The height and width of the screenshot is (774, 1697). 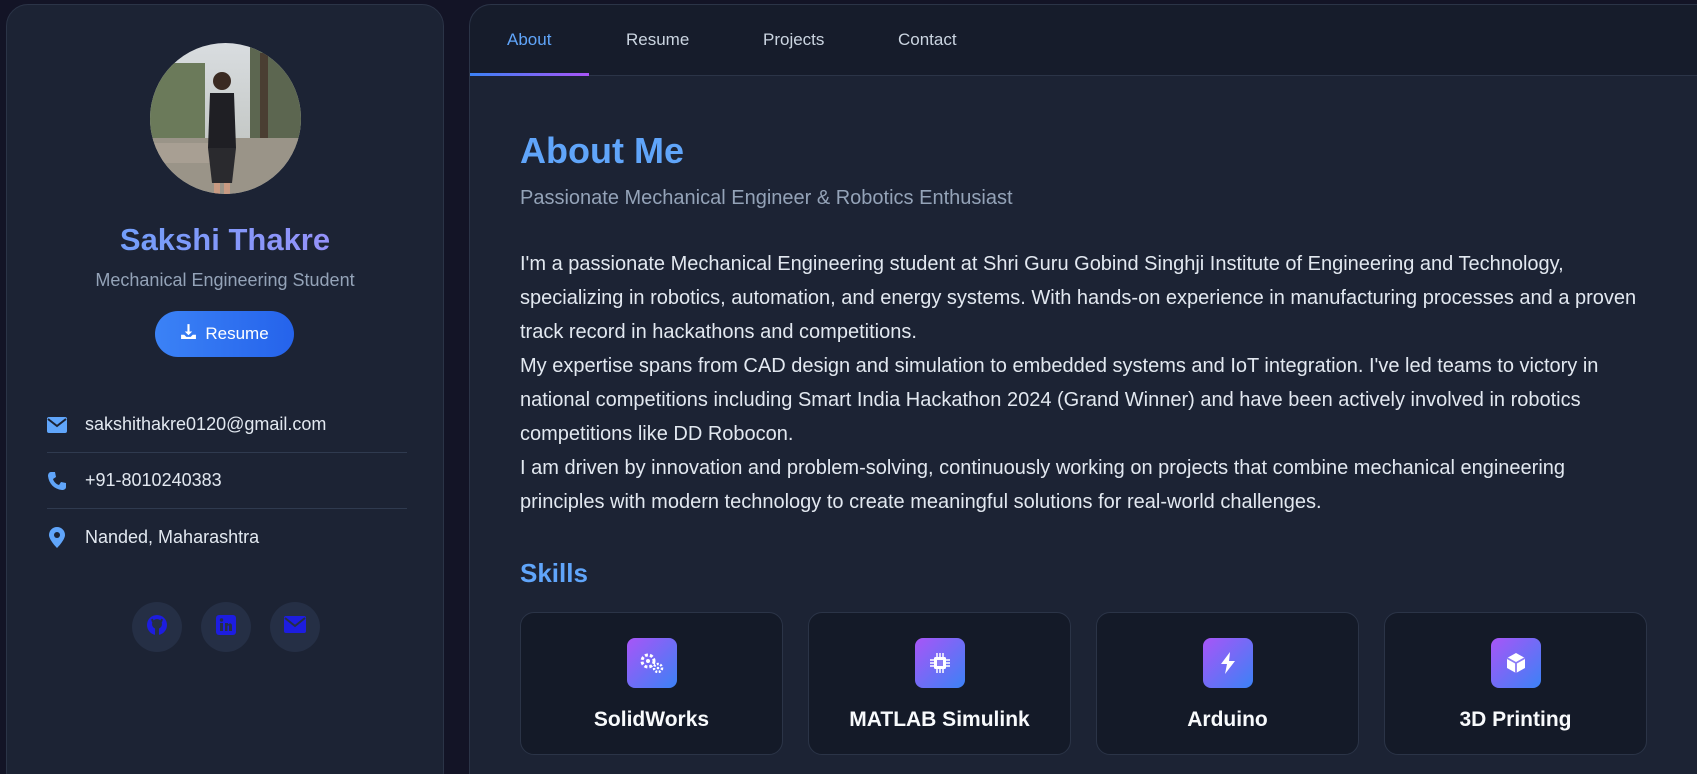 I want to click on contact-phone-text: +91-8010240383, so click(x=153, y=480).